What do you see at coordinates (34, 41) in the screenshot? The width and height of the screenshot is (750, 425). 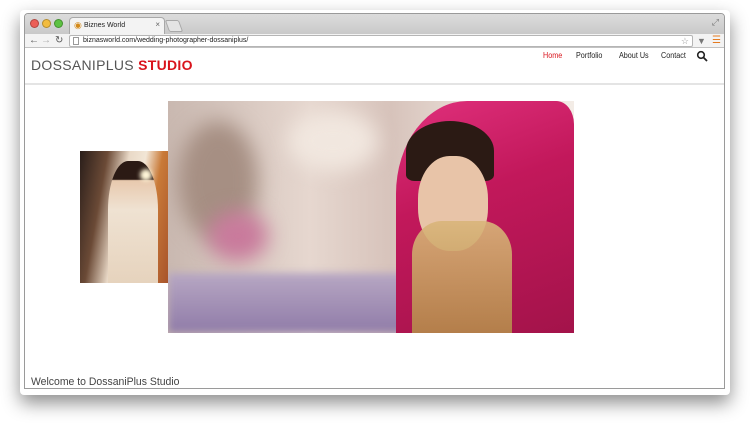 I see `back-arrow-icon: ←` at bounding box center [34, 41].